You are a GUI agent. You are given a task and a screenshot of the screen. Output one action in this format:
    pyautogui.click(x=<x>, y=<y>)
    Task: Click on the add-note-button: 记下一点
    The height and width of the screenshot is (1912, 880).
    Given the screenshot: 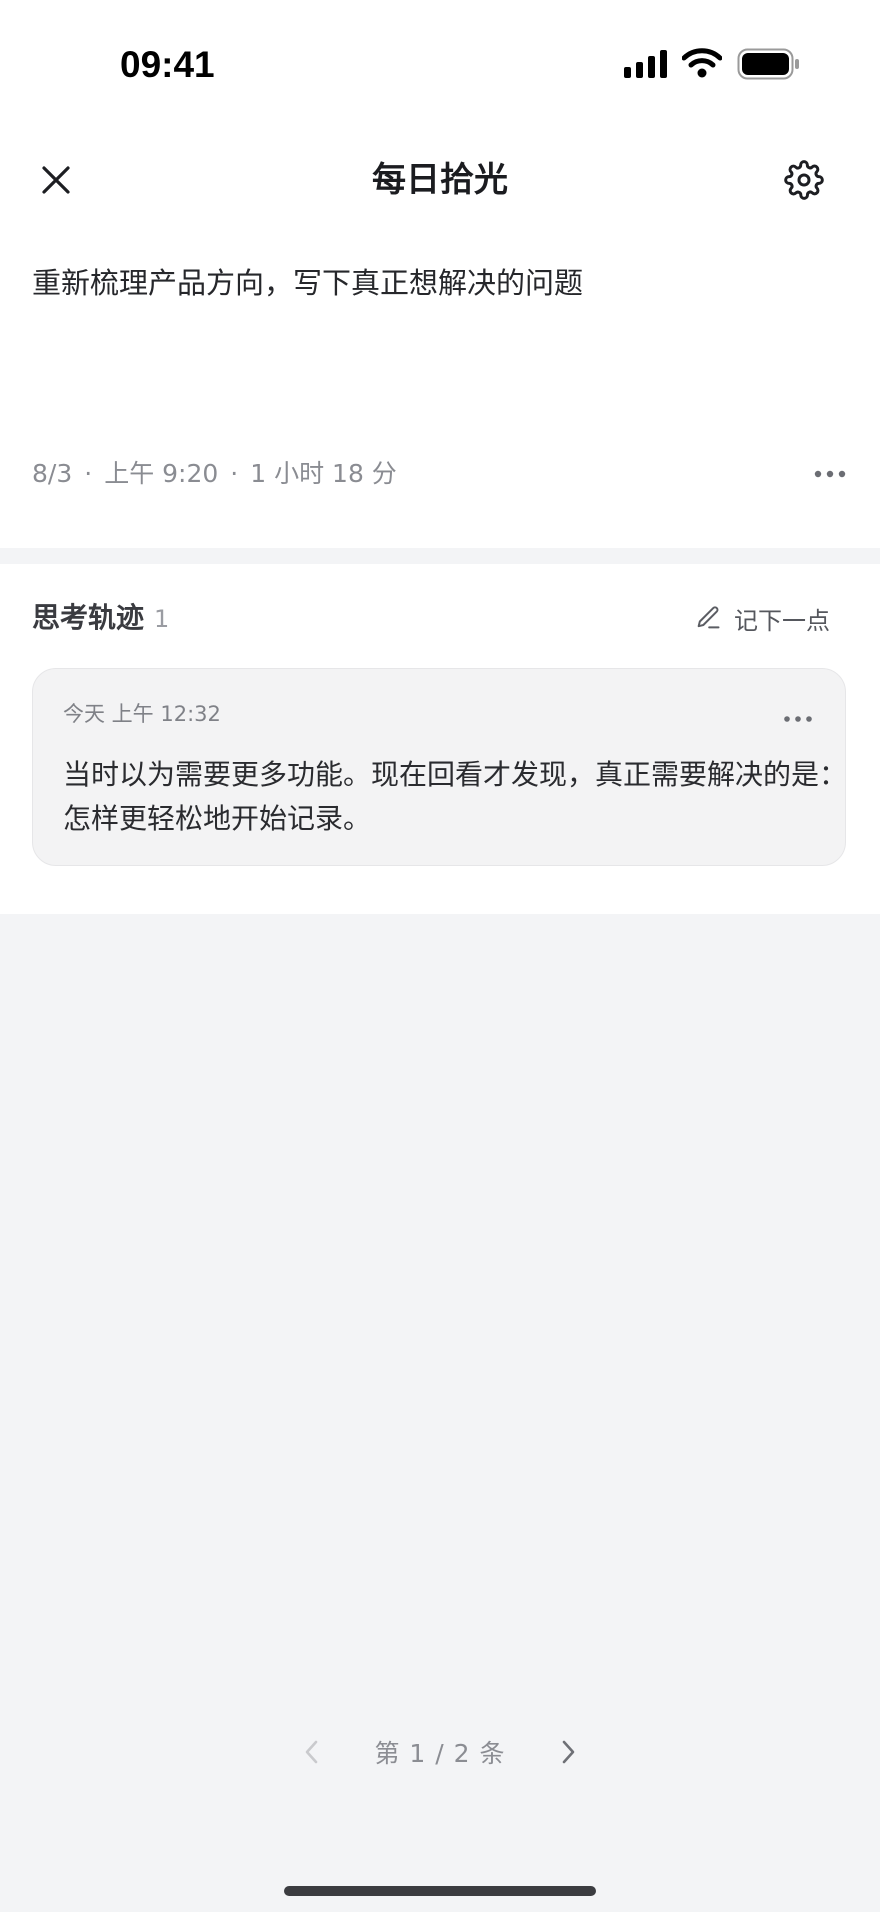 What is the action you would take?
    pyautogui.click(x=774, y=618)
    